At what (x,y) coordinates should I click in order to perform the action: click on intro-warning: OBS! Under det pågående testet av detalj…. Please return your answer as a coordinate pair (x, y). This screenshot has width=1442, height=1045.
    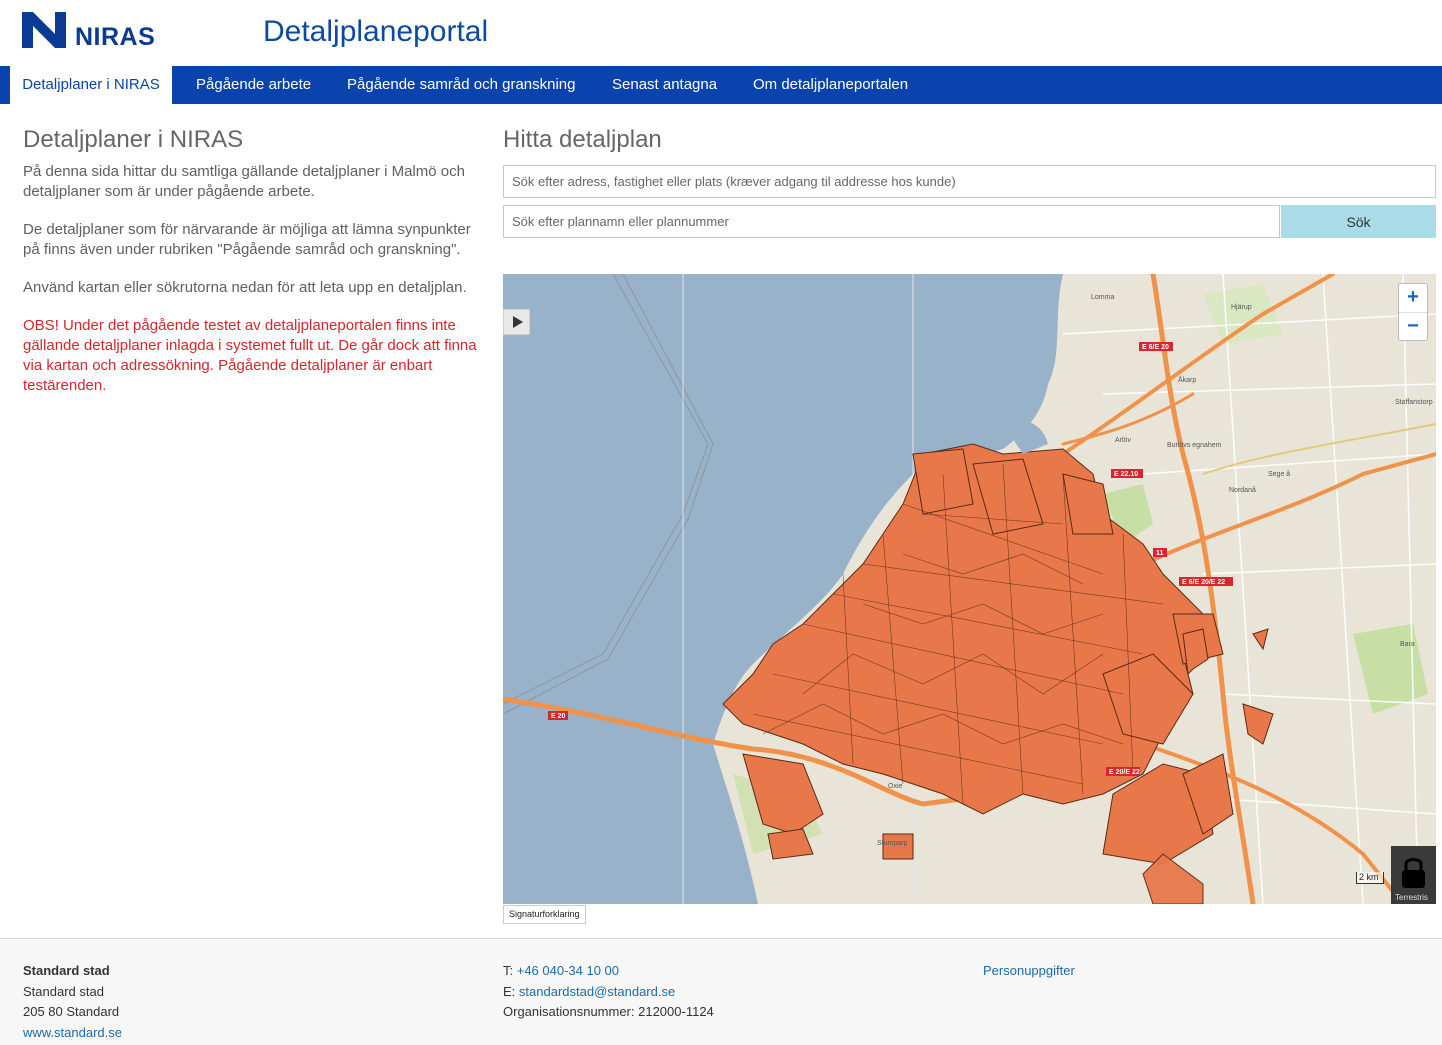
    Looking at the image, I should click on (250, 355).